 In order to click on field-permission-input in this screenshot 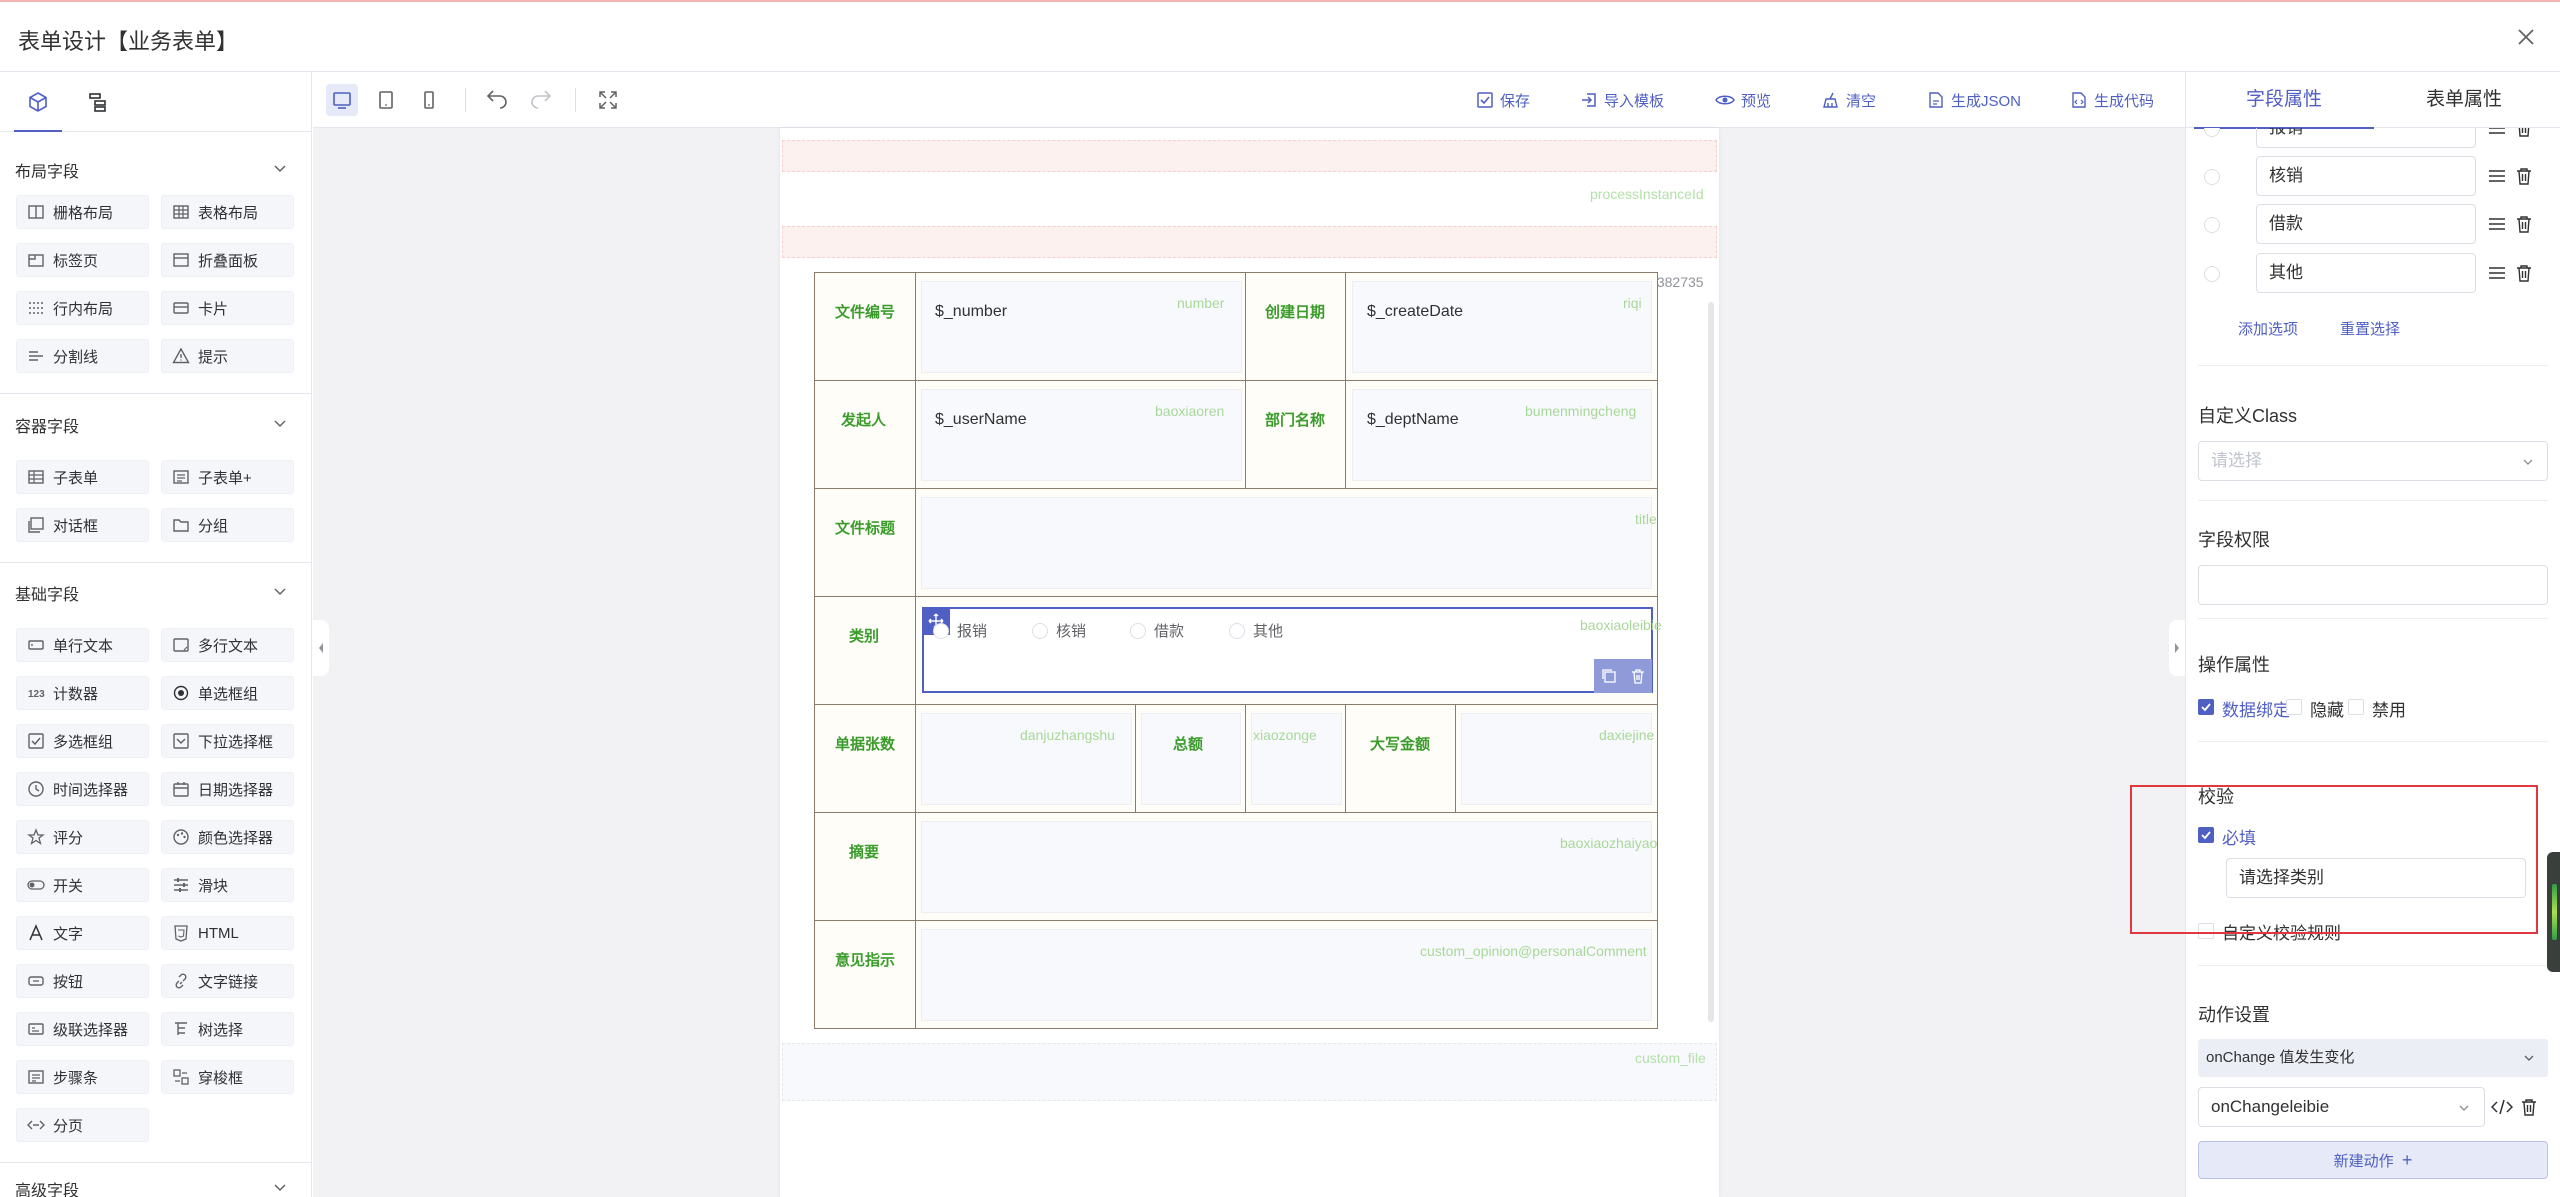, I will do `click(2373, 585)`.